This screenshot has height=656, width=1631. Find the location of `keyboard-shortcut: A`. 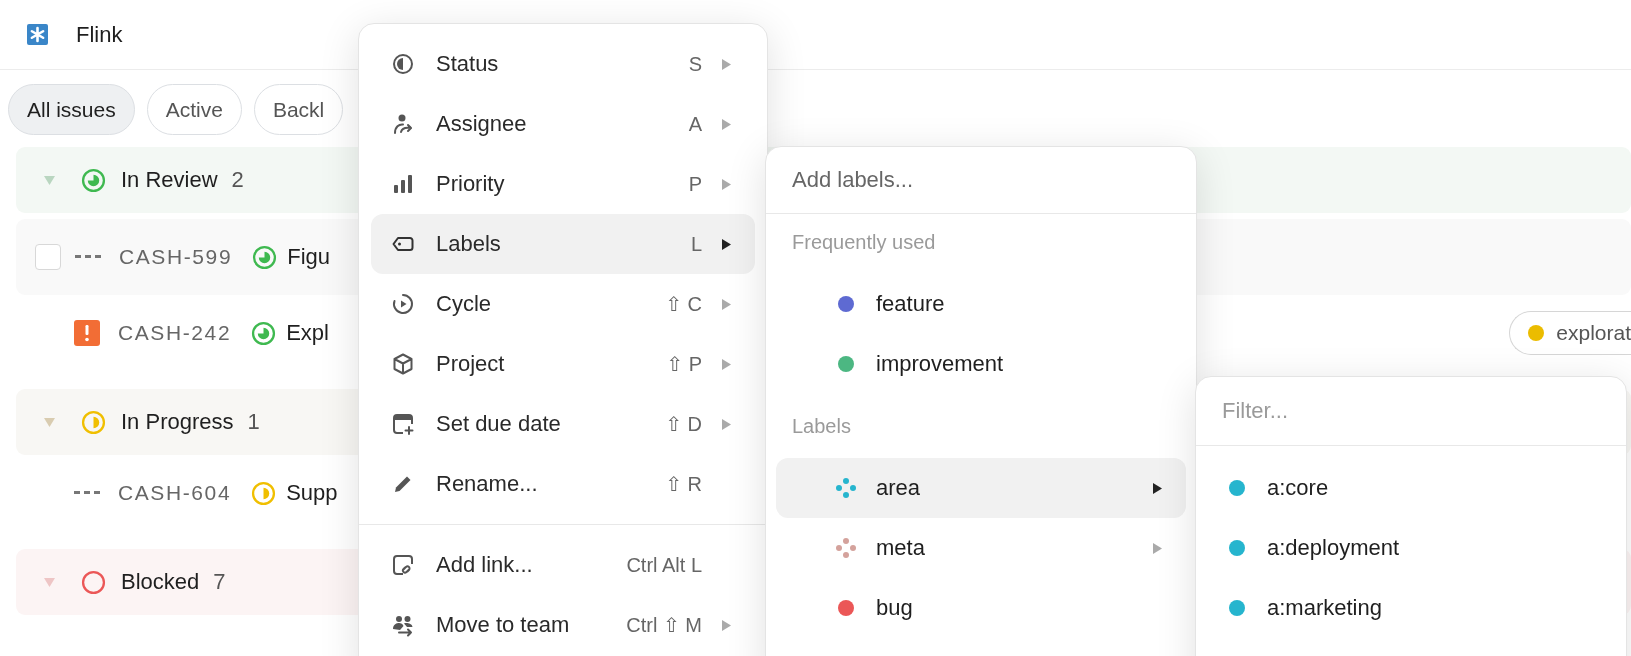

keyboard-shortcut: A is located at coordinates (695, 124).